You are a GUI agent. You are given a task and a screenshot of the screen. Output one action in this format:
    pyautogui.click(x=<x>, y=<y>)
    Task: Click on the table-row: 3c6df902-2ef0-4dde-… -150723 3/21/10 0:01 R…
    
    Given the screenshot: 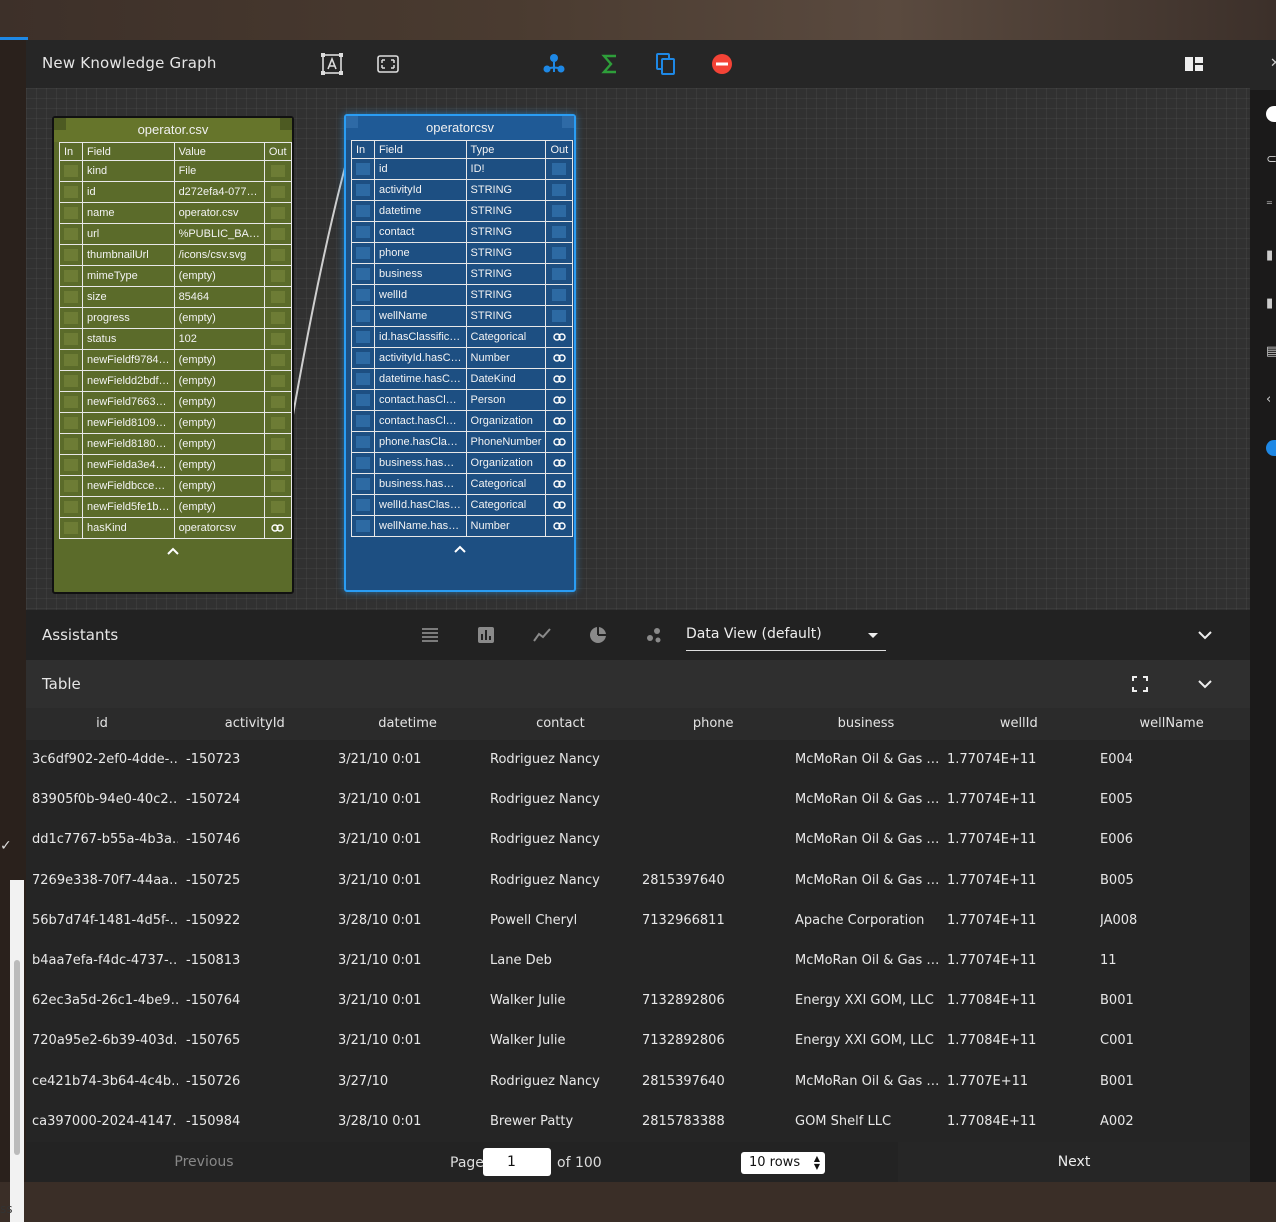 What is the action you would take?
    pyautogui.click(x=638, y=760)
    